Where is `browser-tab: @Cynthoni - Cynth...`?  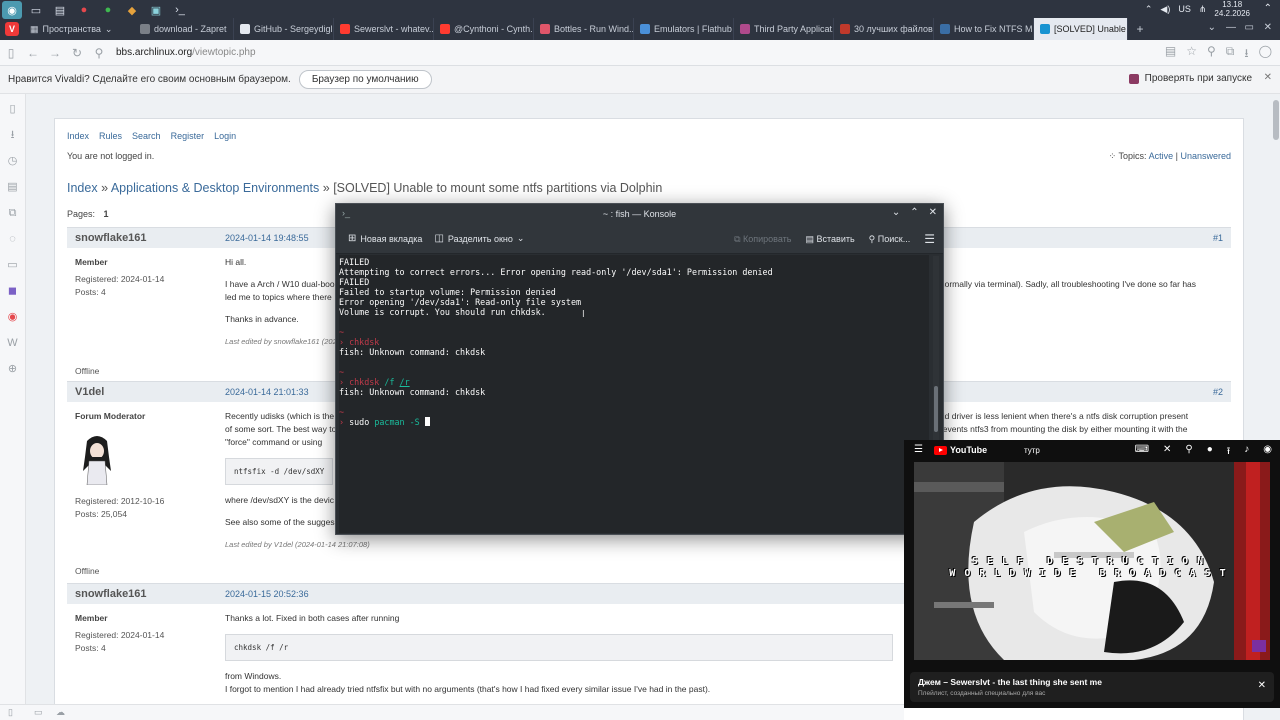 browser-tab: @Cynthoni - Cynth... is located at coordinates (484, 29).